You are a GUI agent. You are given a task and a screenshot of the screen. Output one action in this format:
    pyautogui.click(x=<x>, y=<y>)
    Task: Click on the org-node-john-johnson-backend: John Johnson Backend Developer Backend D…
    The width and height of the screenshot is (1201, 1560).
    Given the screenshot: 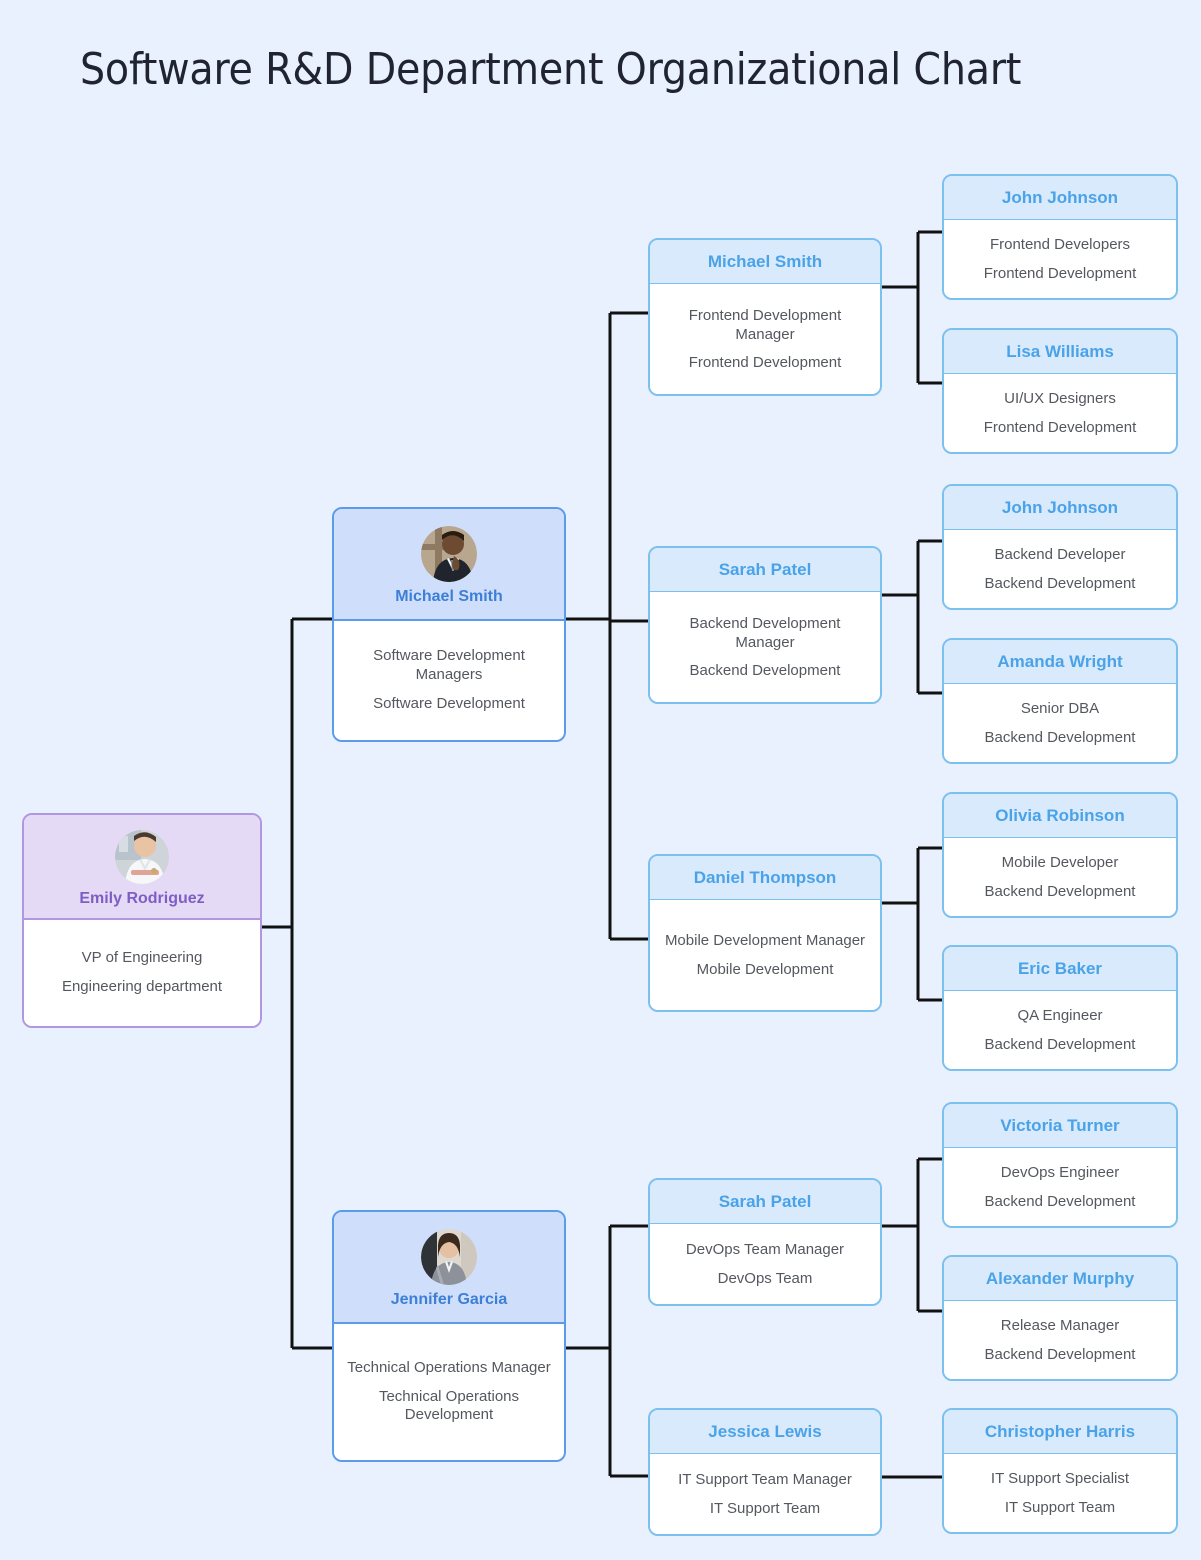 What is the action you would take?
    pyautogui.click(x=1060, y=547)
    